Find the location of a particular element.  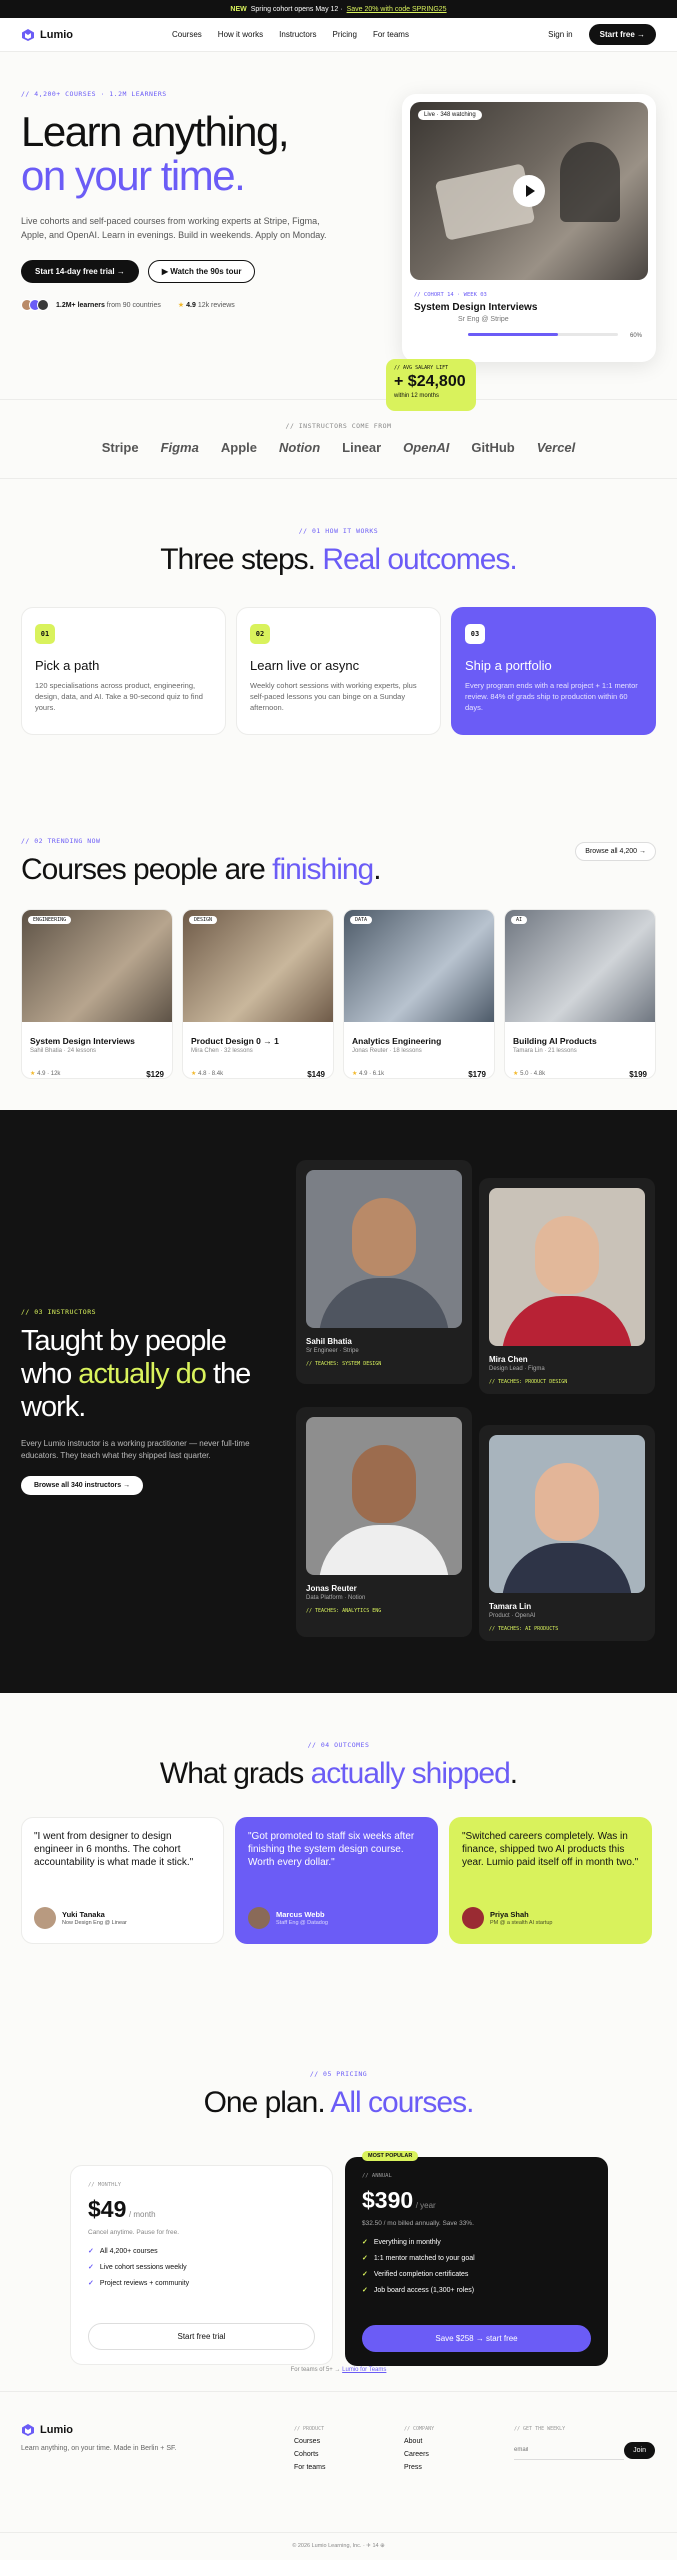

footer-link-cohorts: Cohorts is located at coordinates (310, 2454).